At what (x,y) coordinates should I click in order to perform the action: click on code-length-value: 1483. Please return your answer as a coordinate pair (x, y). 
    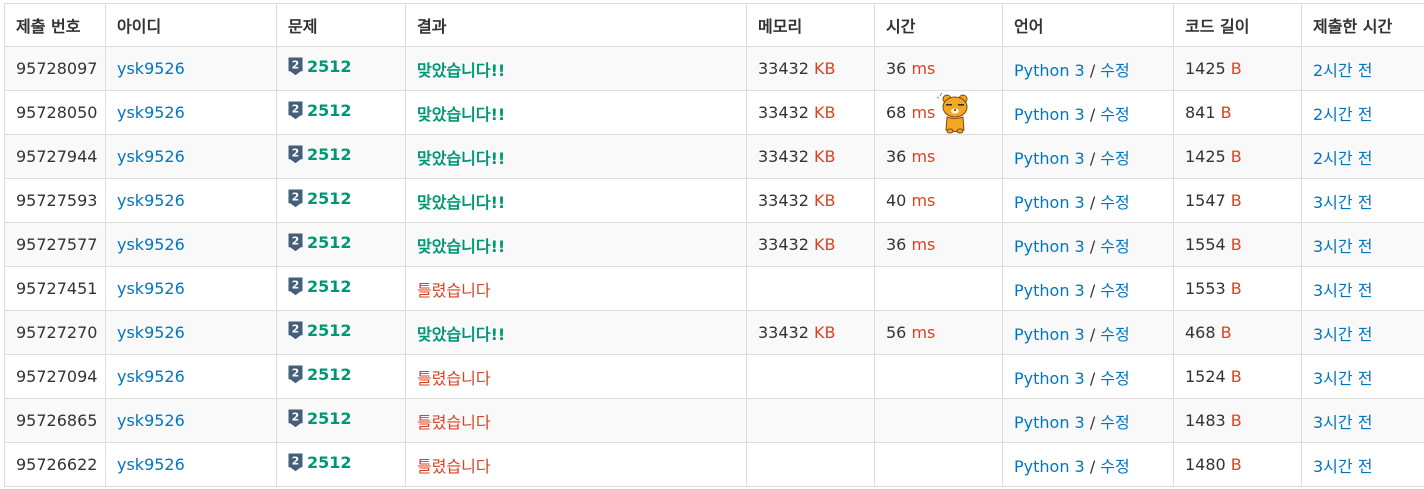
    Looking at the image, I should click on (1205, 420).